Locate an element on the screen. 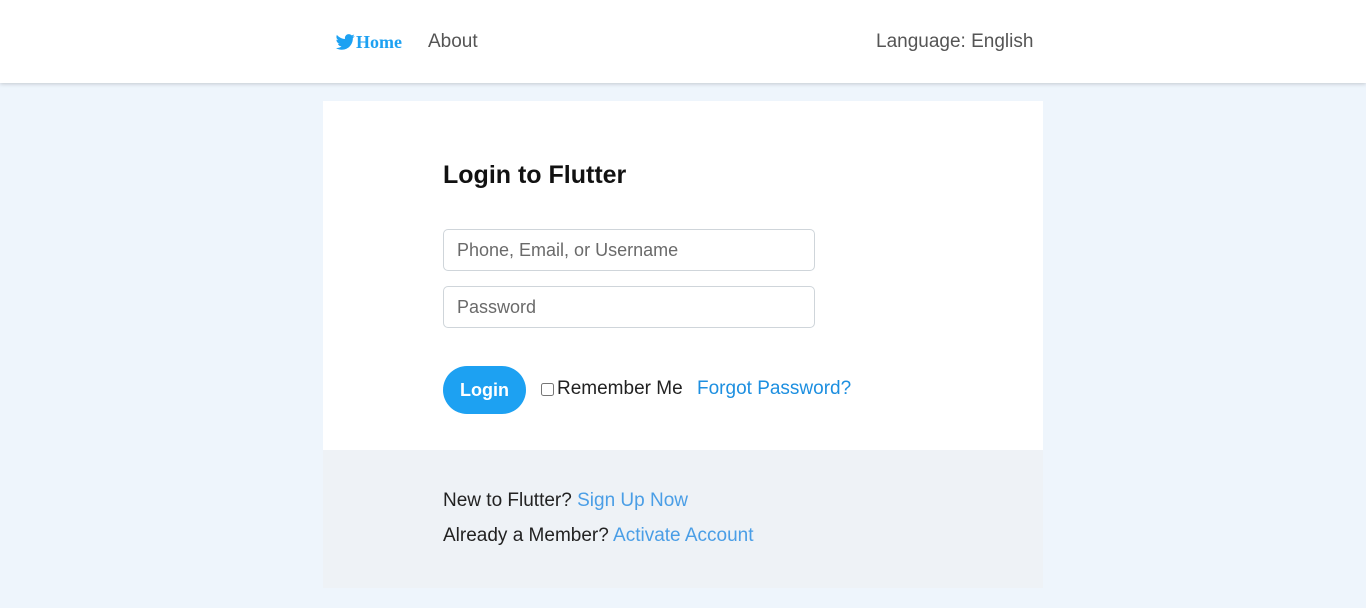  remember-me-label: Remember Me is located at coordinates (620, 388).